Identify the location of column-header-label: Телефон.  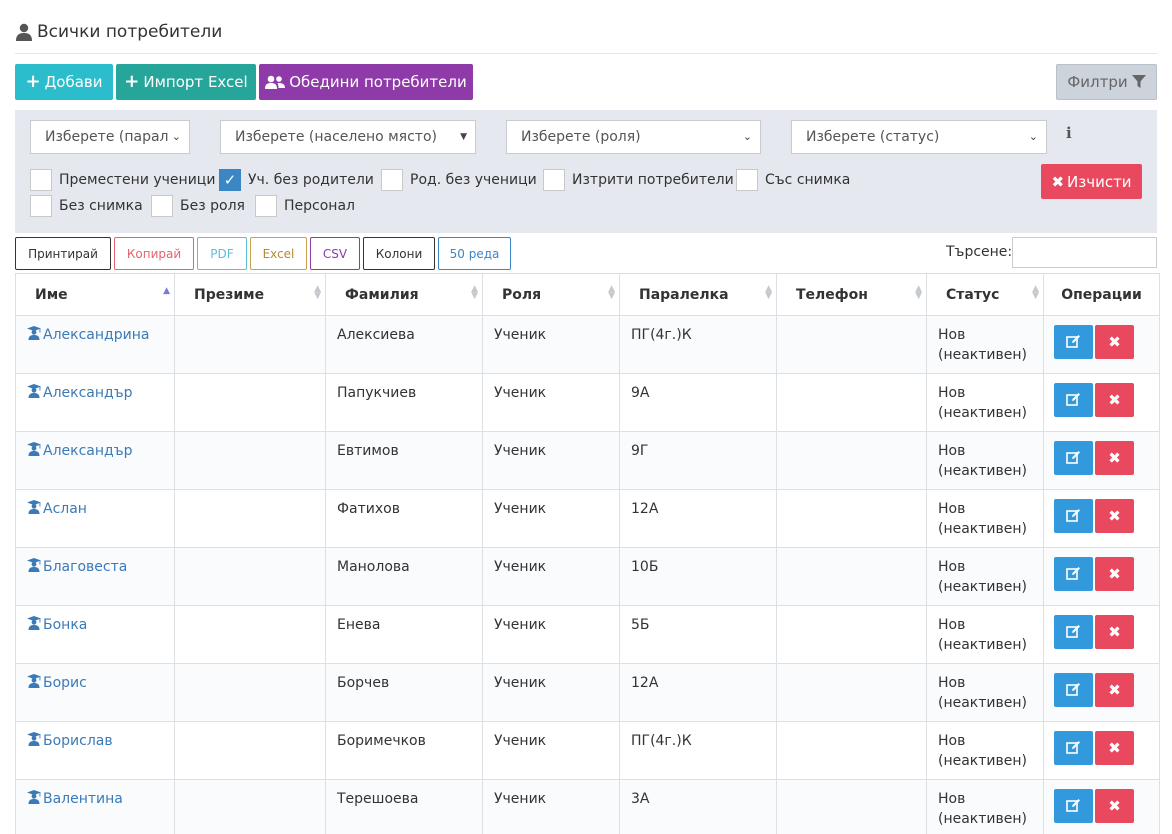
(832, 294).